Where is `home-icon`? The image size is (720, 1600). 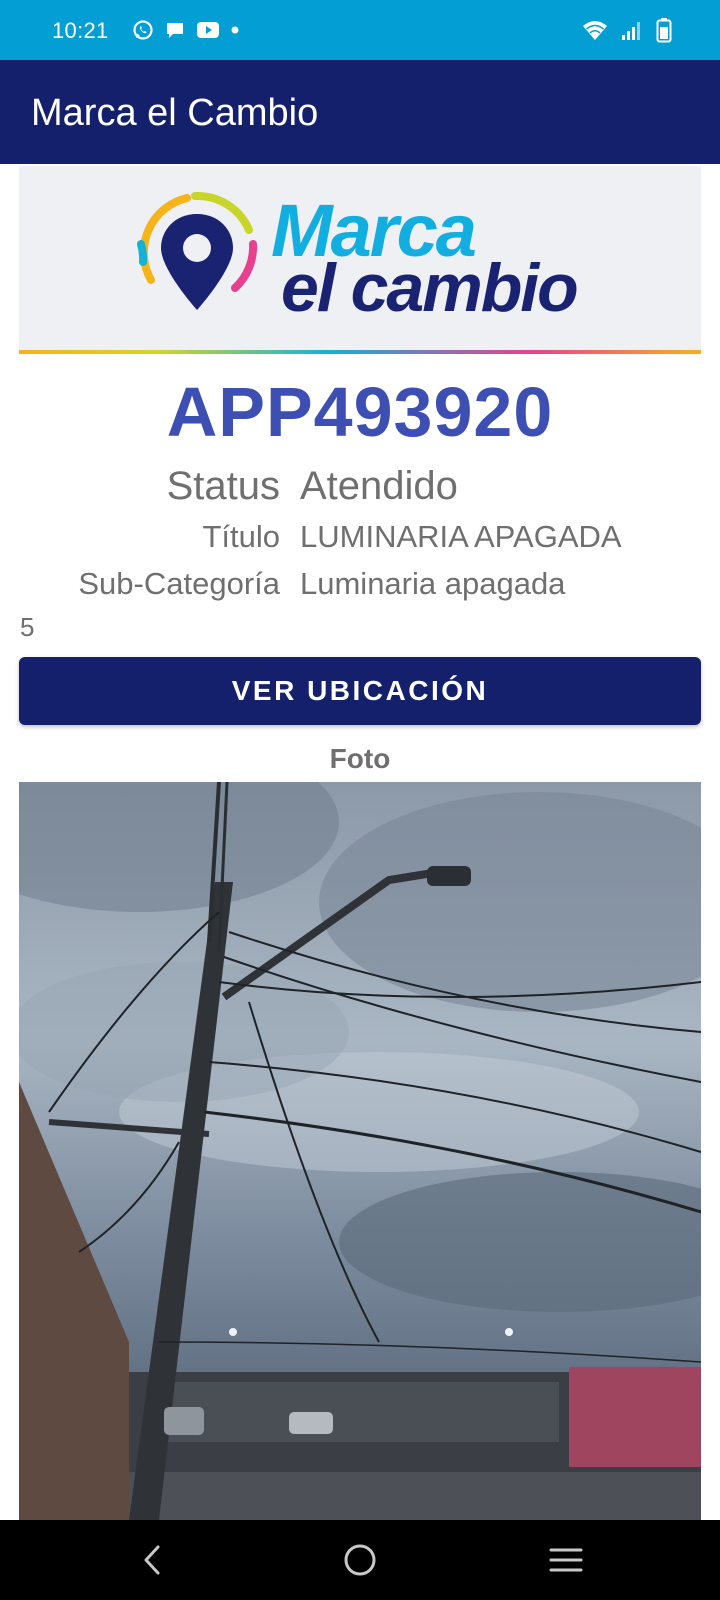
home-icon is located at coordinates (360, 1560).